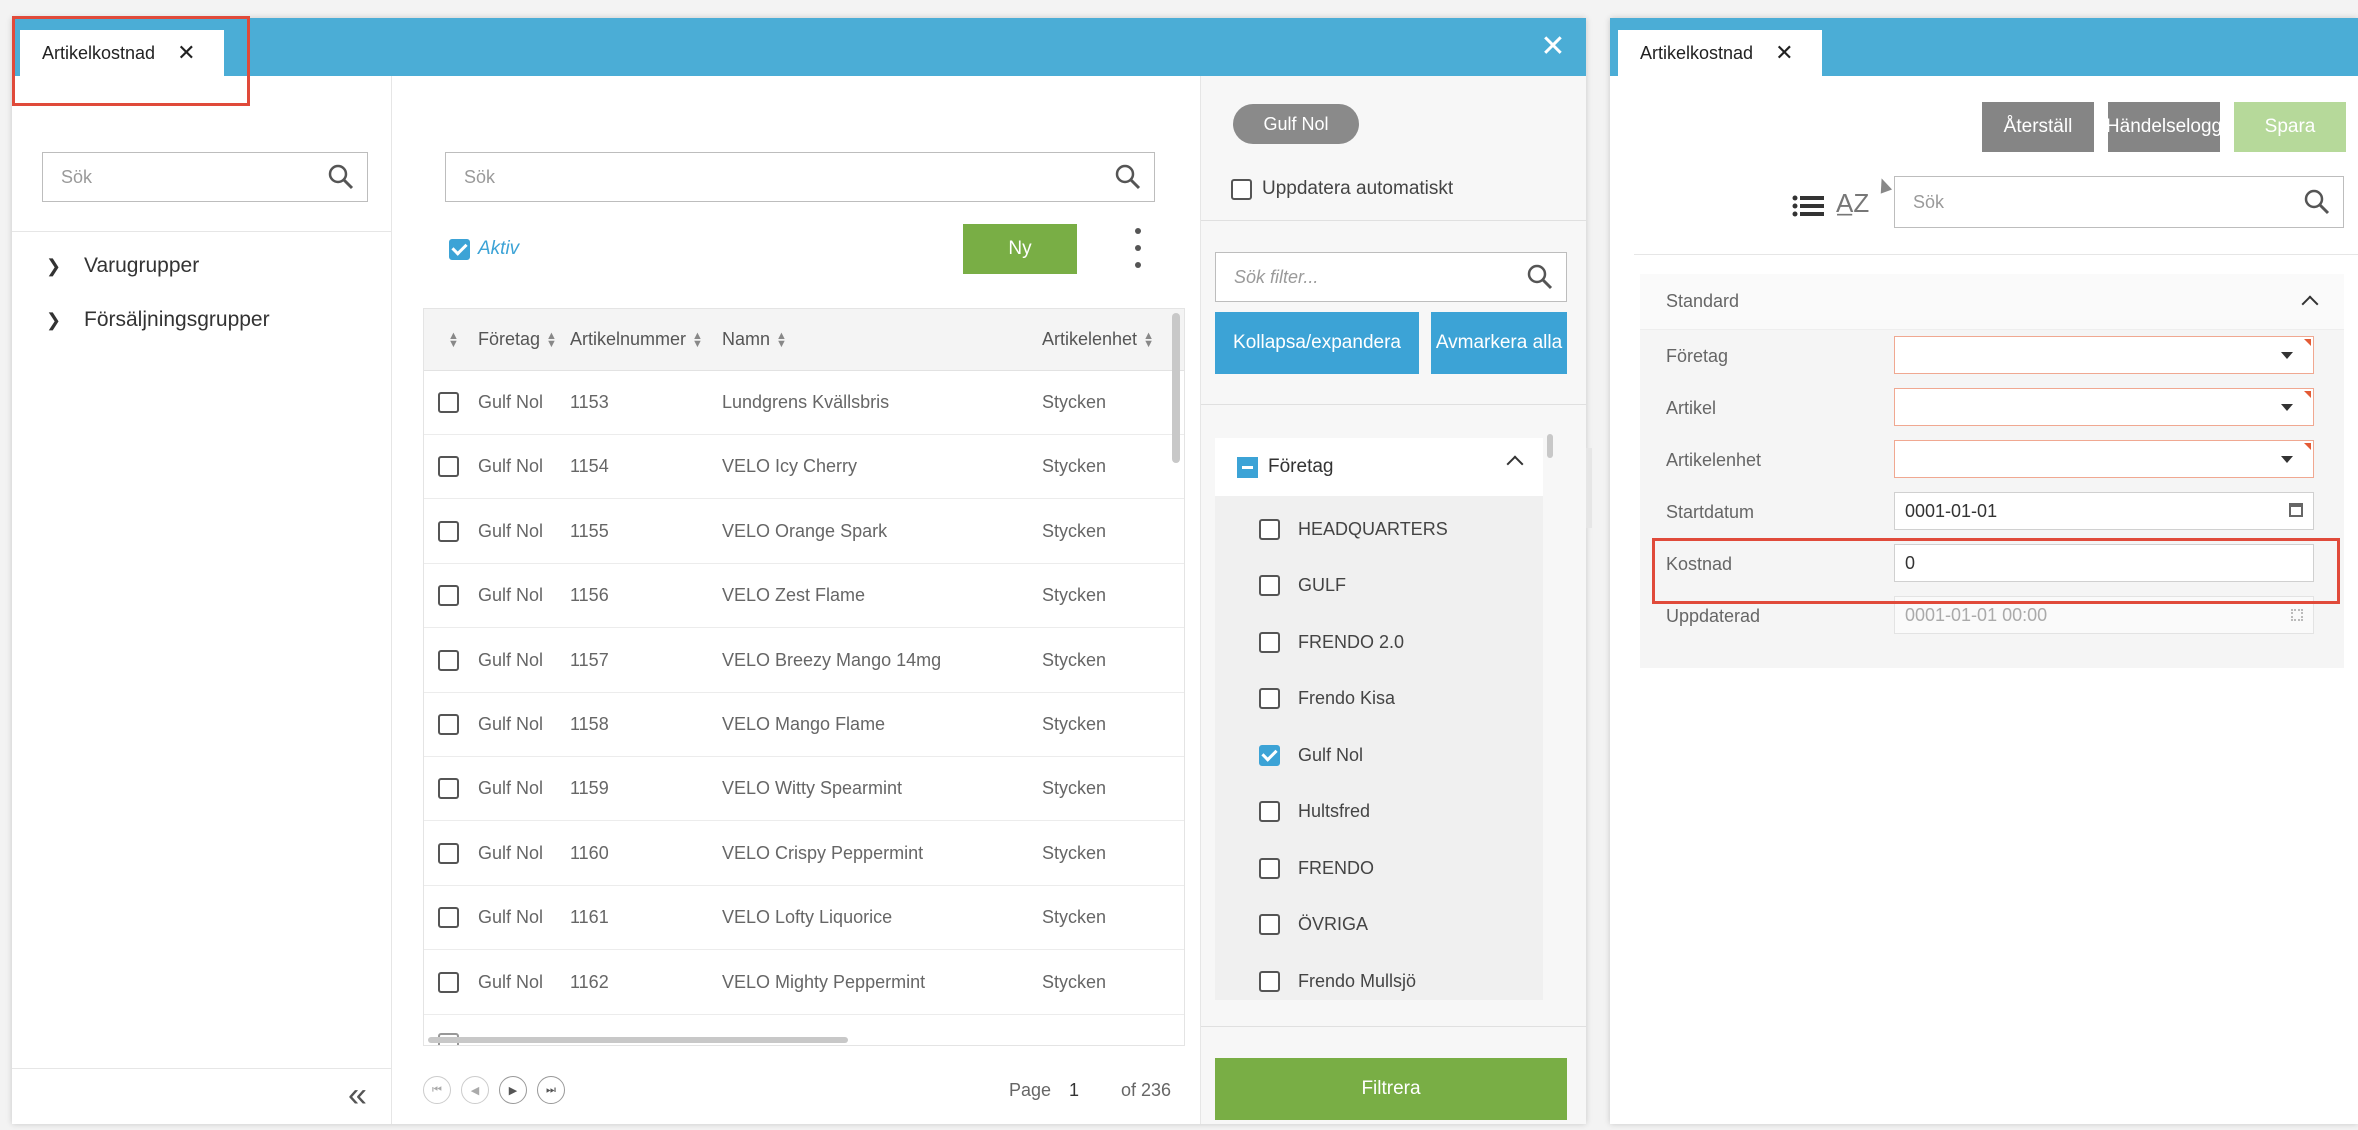 This screenshot has height=1130, width=2358. What do you see at coordinates (1138, 248) in the screenshot?
I see `more-options-icon` at bounding box center [1138, 248].